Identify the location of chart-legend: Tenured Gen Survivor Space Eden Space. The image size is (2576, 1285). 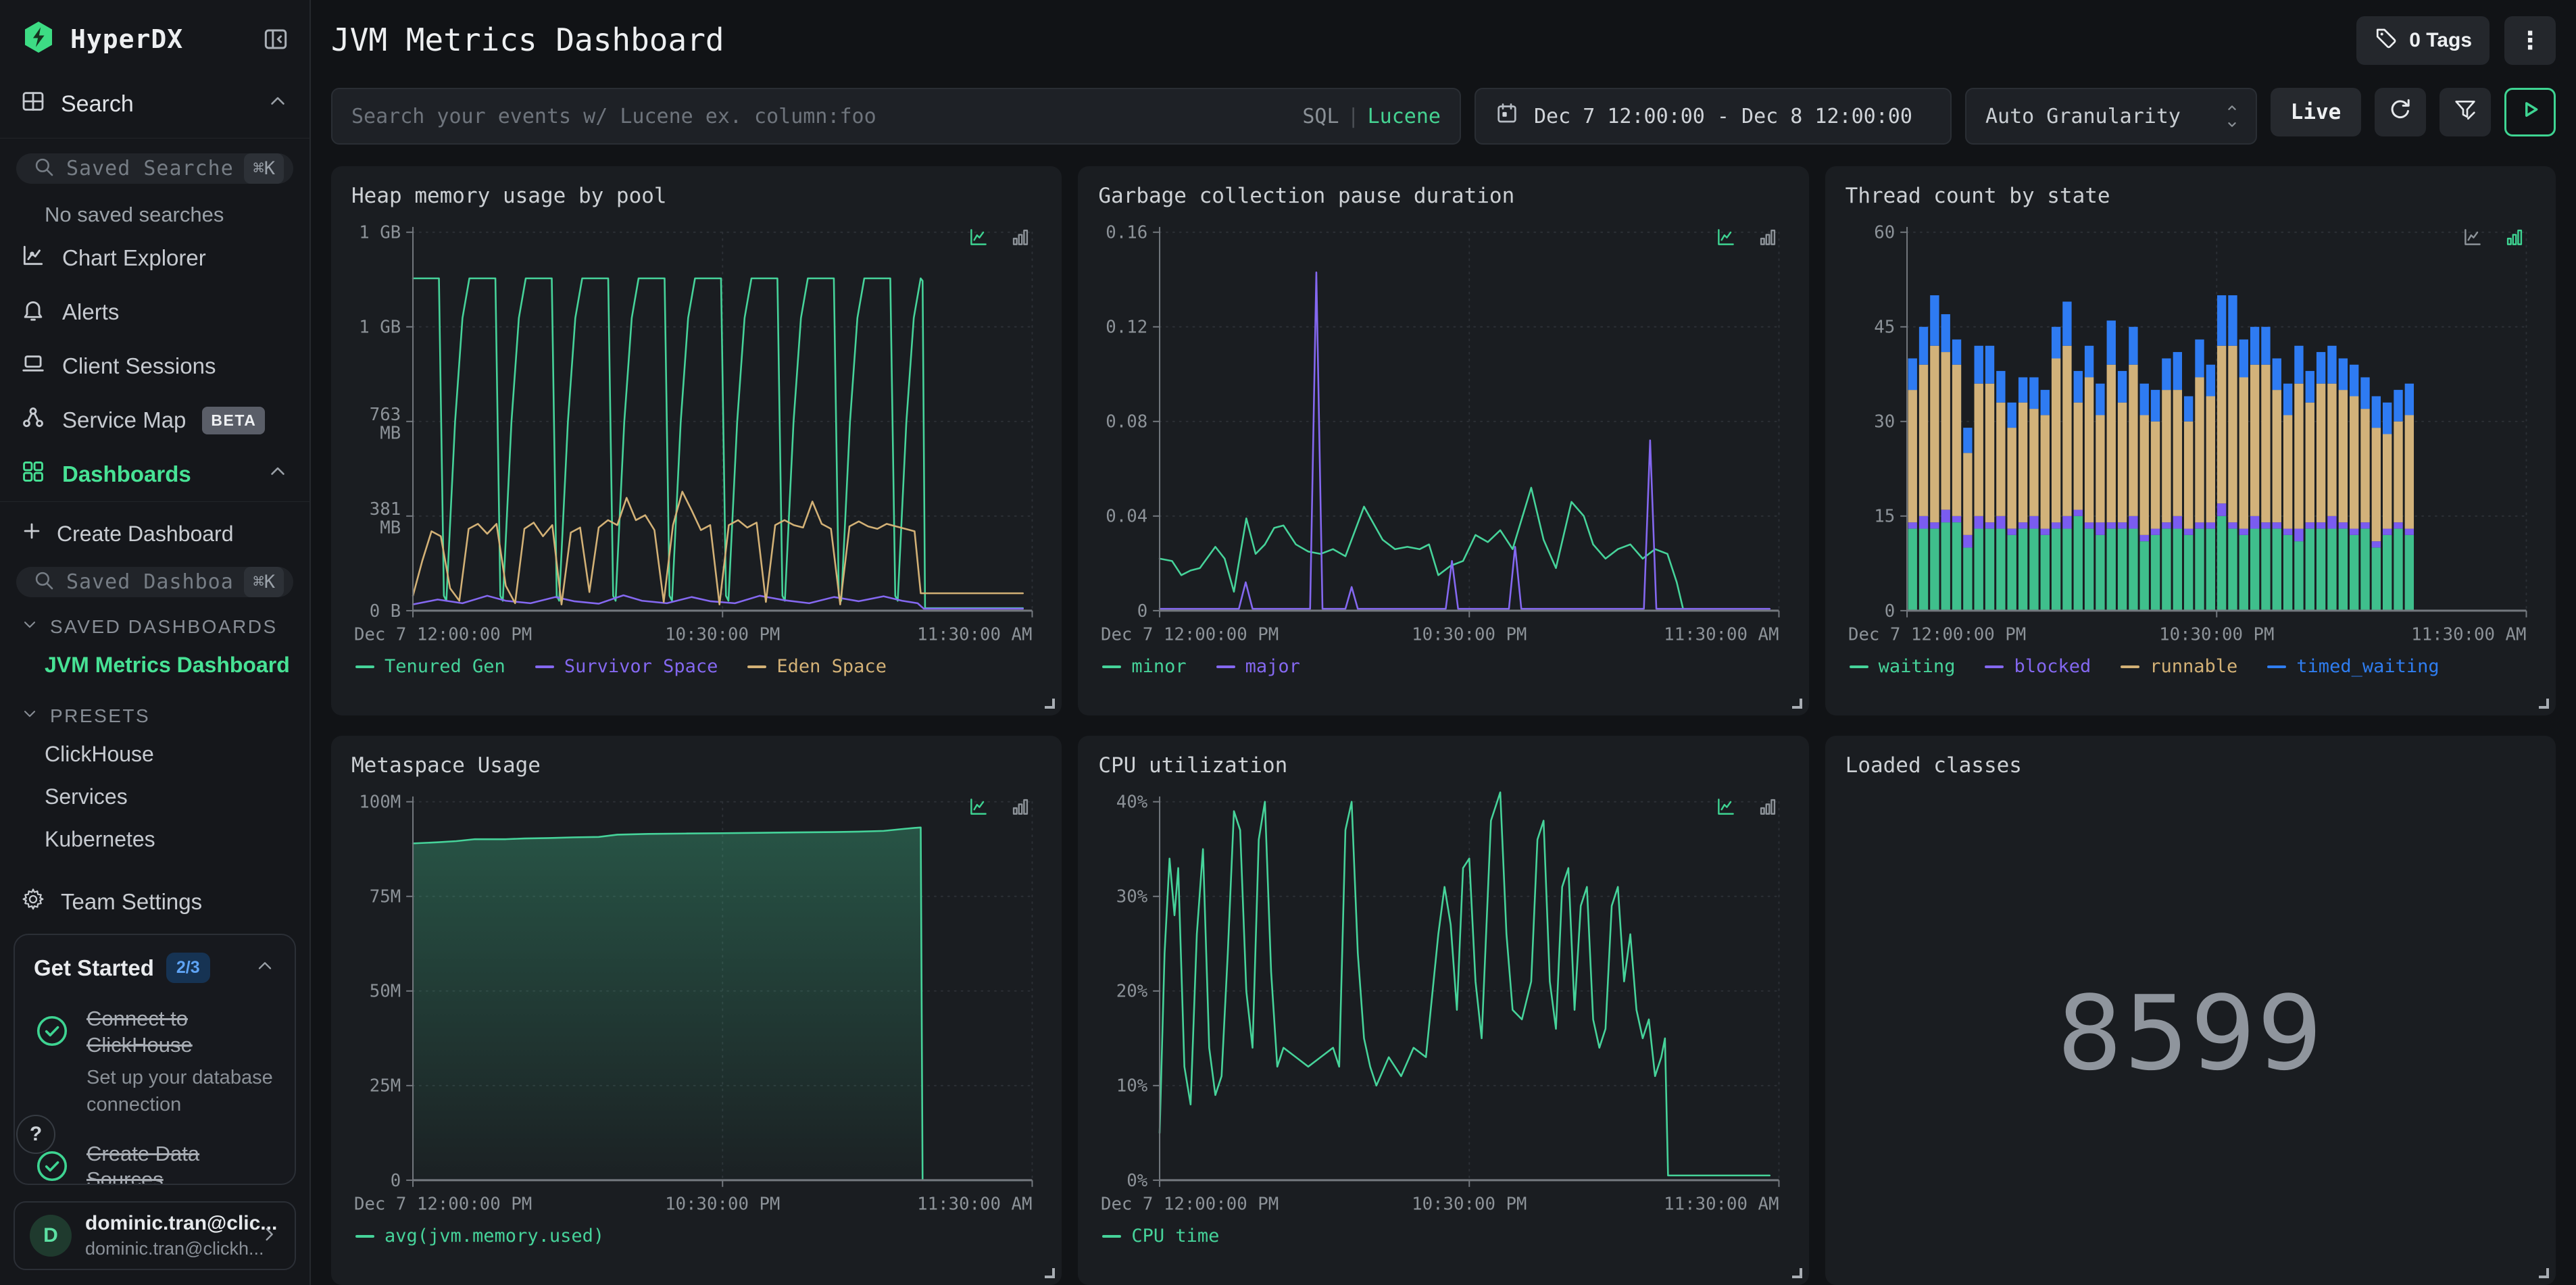
(696, 666).